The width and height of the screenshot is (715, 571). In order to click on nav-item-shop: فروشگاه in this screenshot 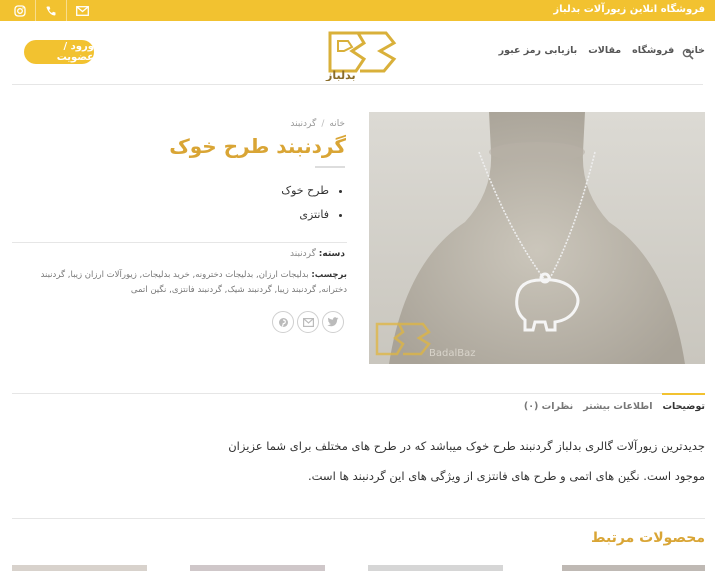, I will do `click(653, 50)`.